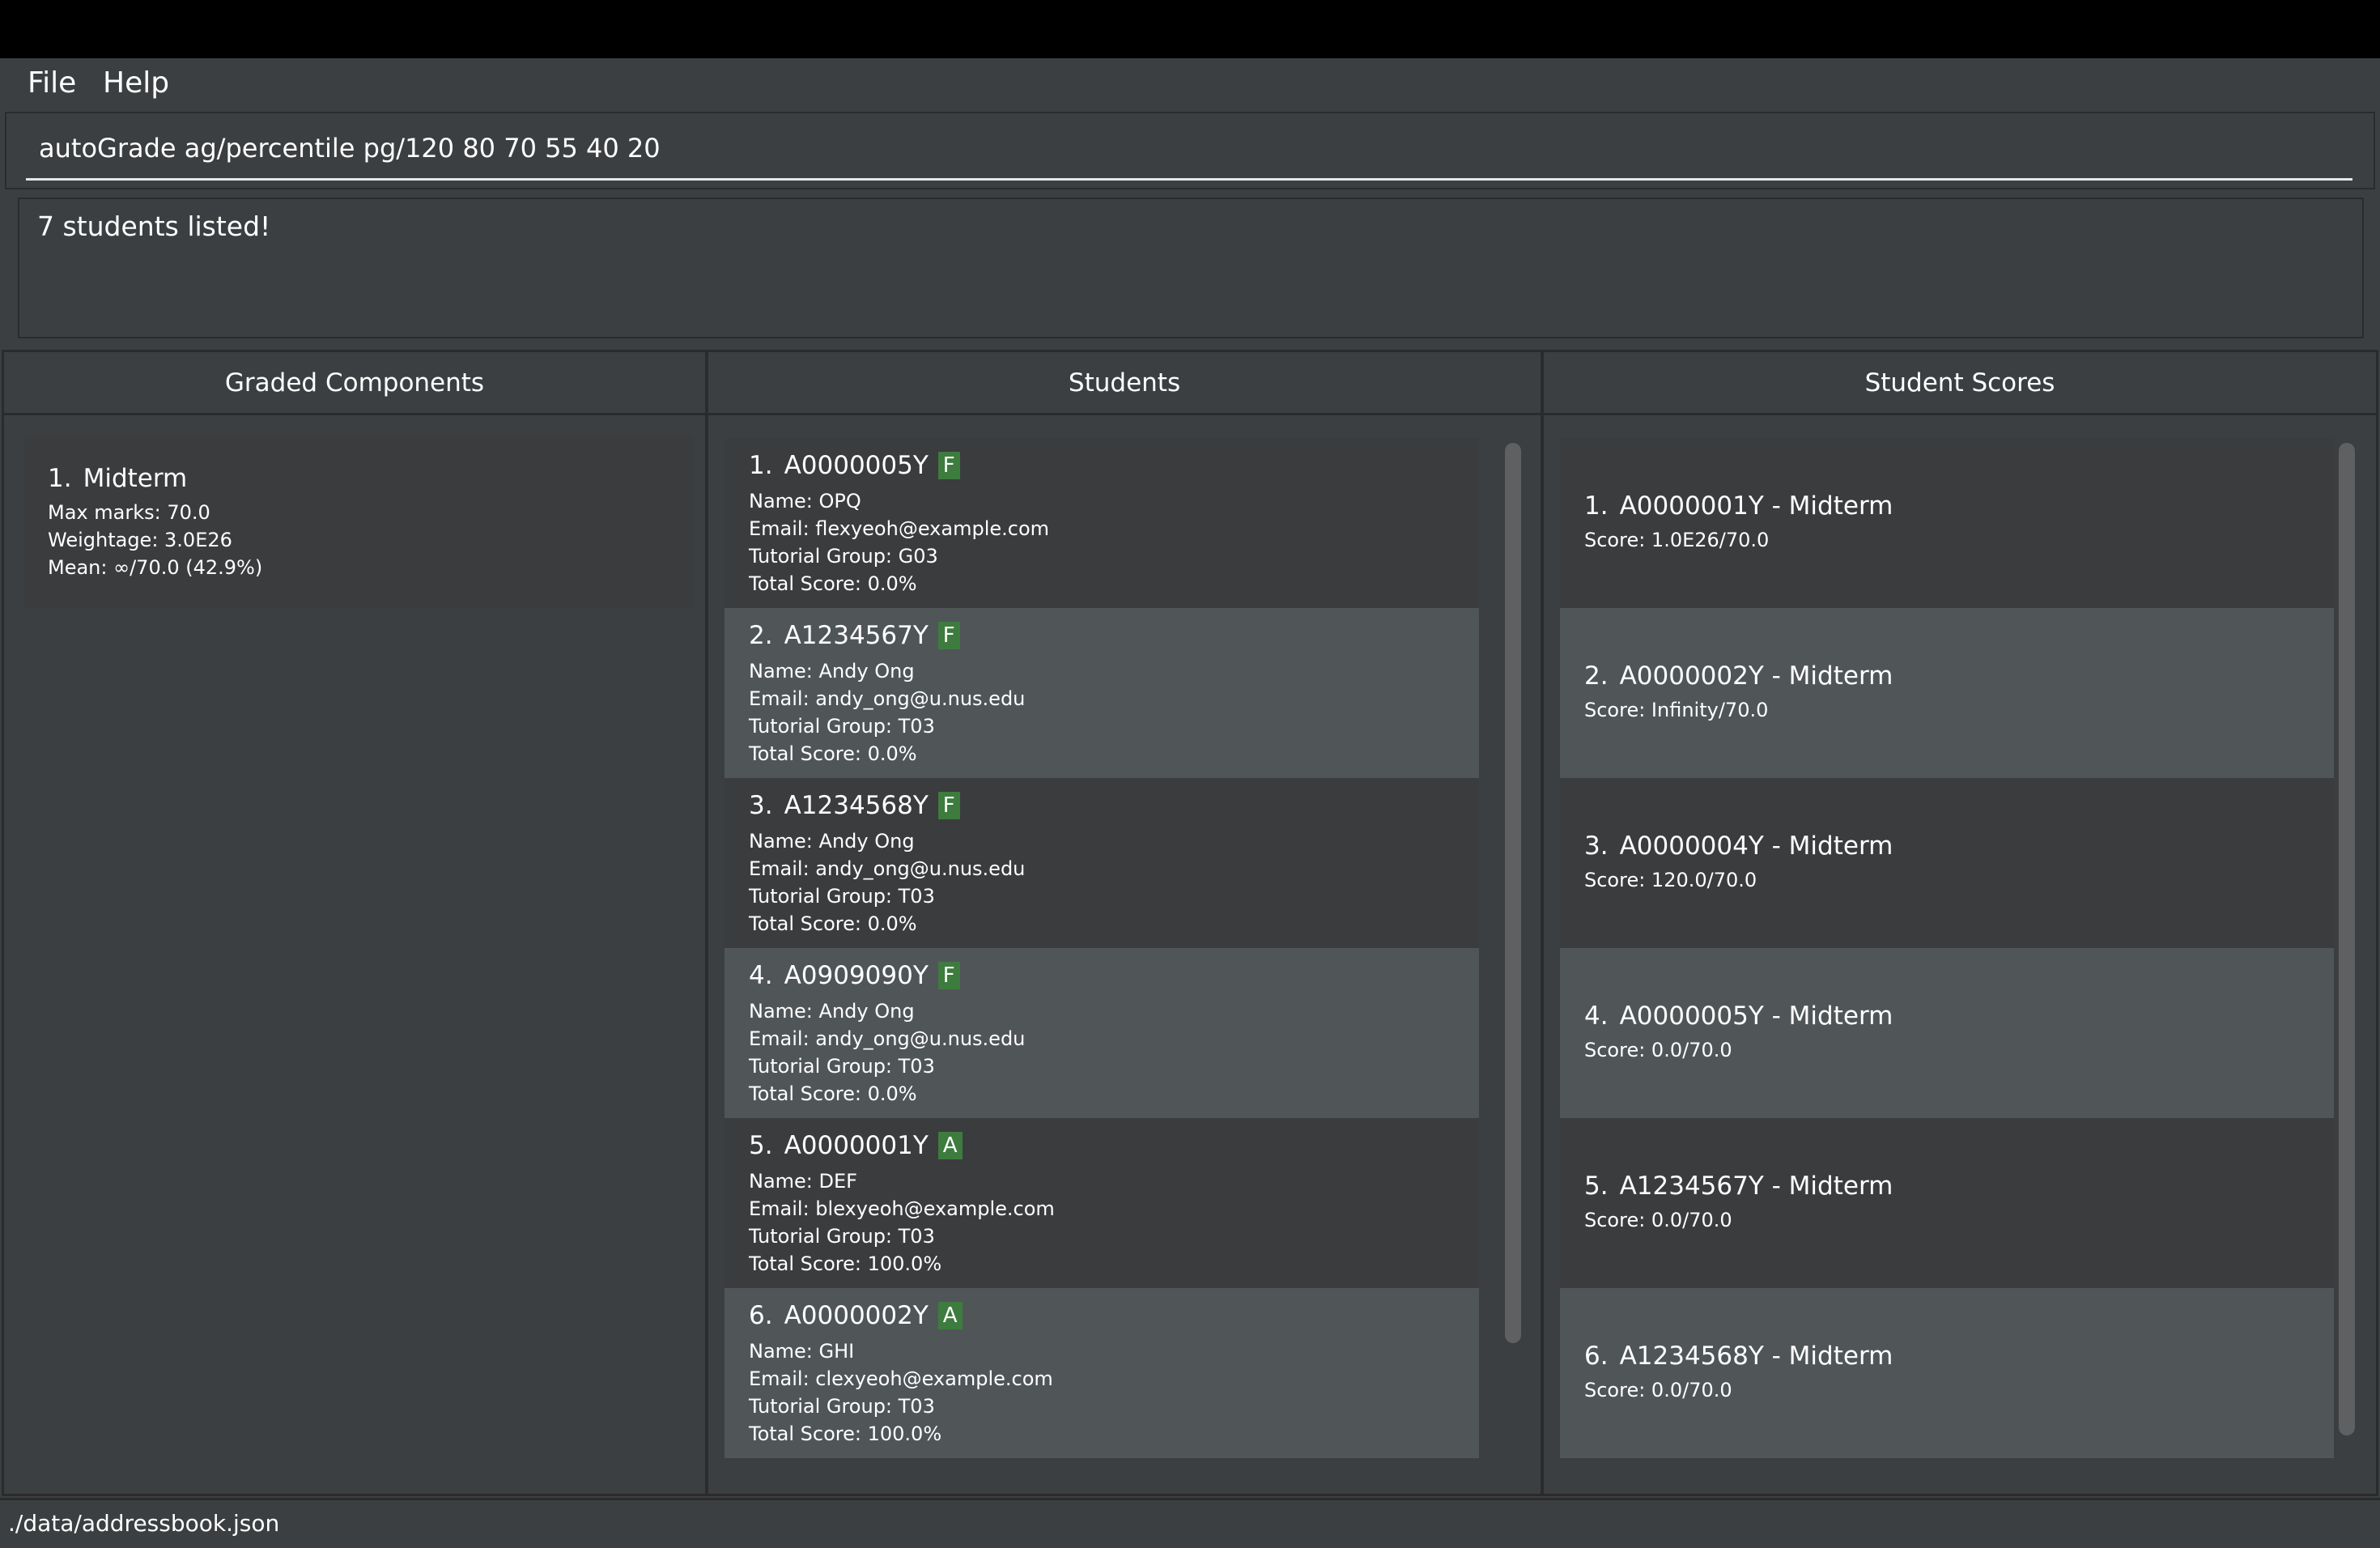 The image size is (2380, 1548). I want to click on menu-file: File, so click(52, 83).